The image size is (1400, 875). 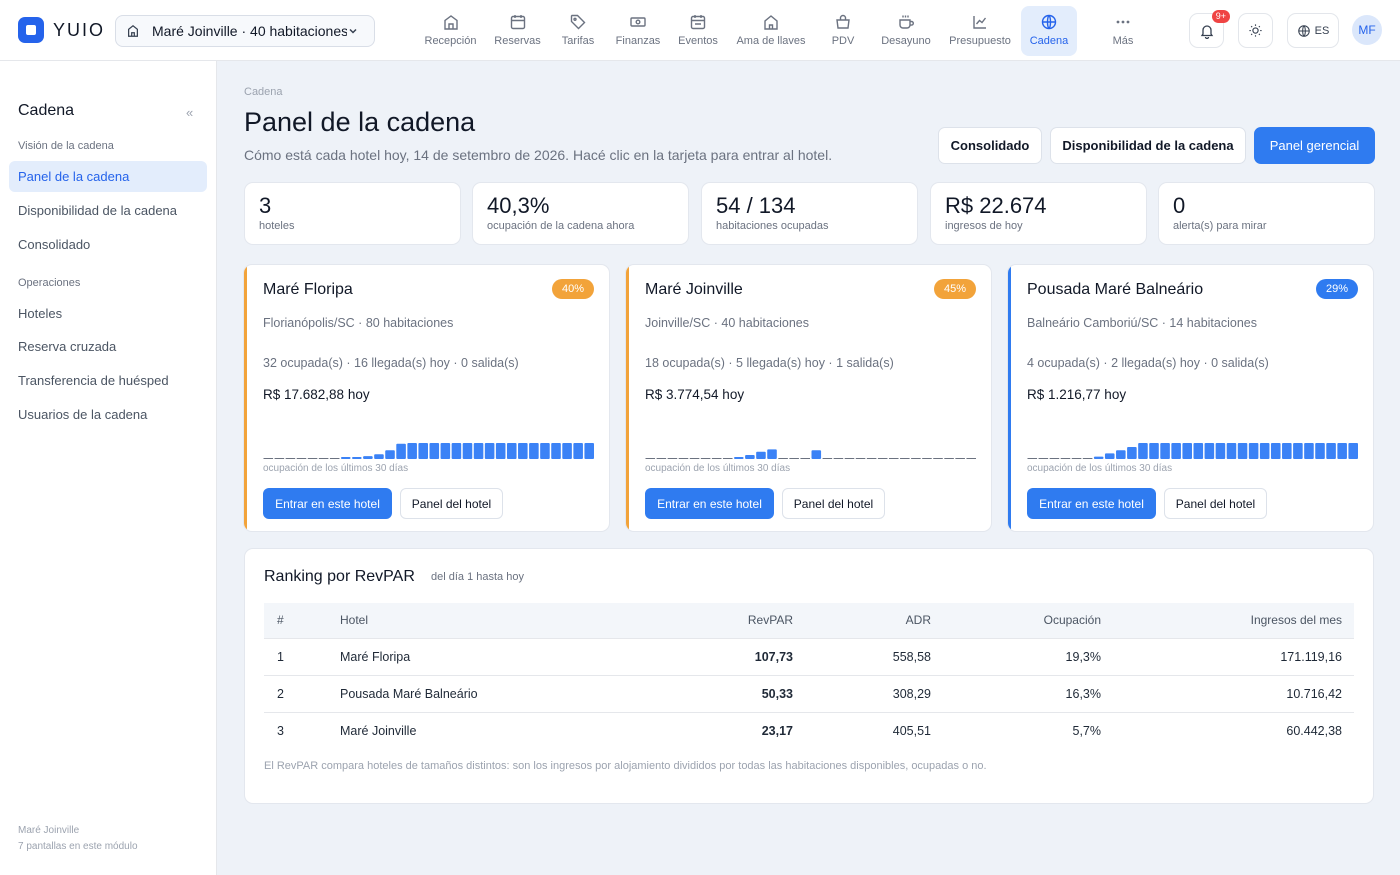 What do you see at coordinates (1123, 31) in the screenshot?
I see `nav-mas: Más` at bounding box center [1123, 31].